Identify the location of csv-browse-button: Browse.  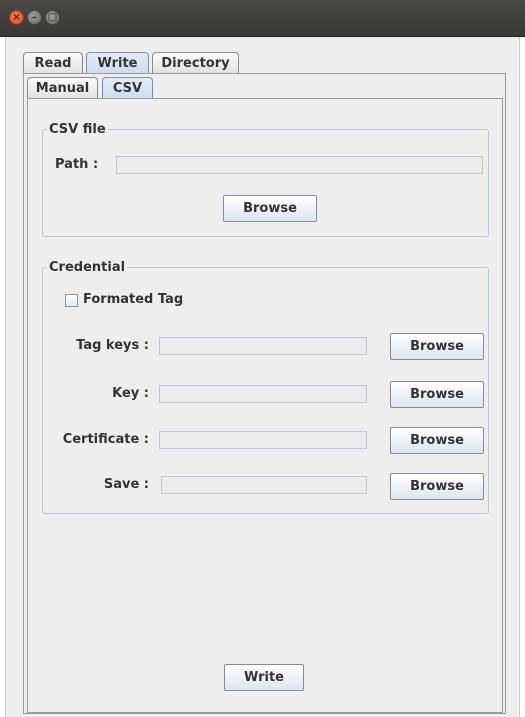
(270, 208).